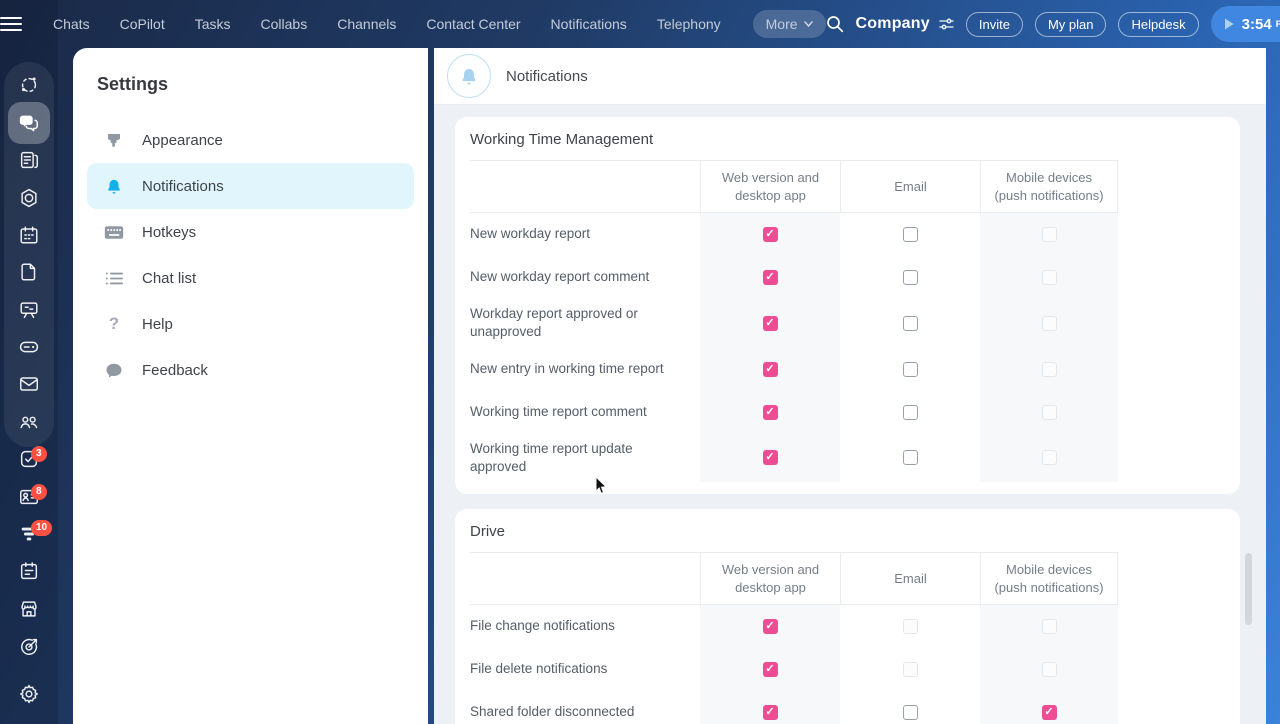  I want to click on planner-icon, so click(29, 571).